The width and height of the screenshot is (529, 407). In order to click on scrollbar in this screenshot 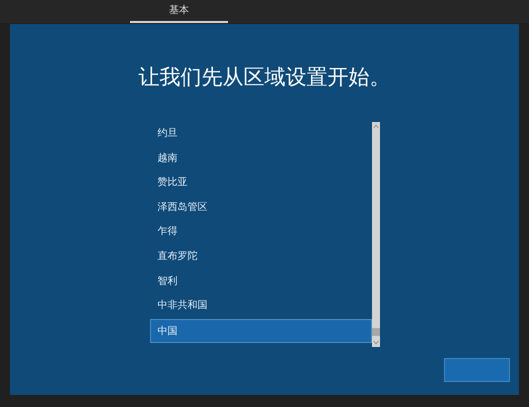, I will do `click(376, 234)`.